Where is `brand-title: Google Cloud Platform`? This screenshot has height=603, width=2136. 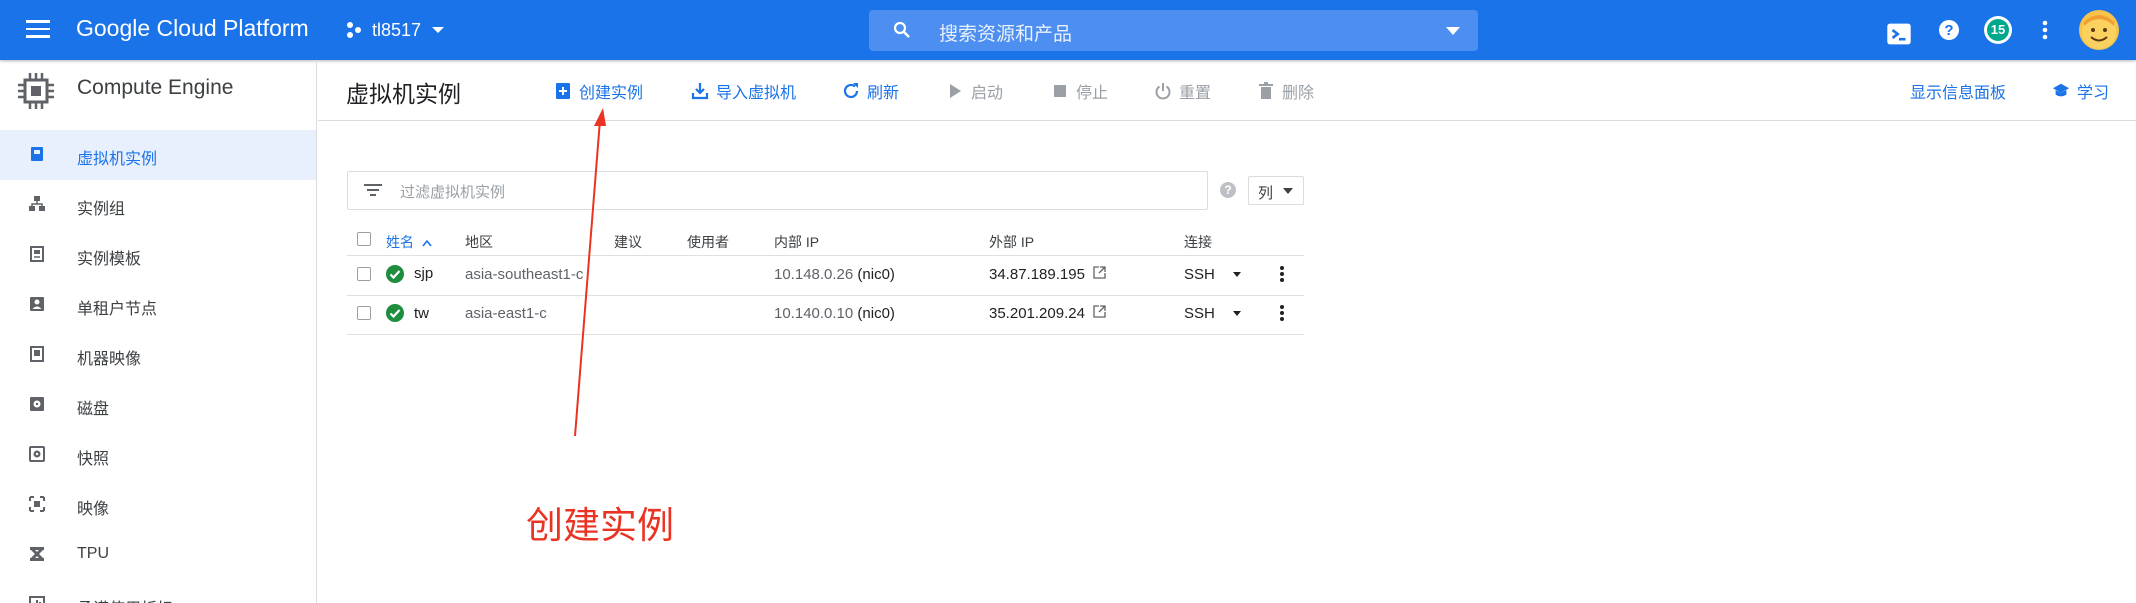
brand-title: Google Cloud Platform is located at coordinates (192, 28).